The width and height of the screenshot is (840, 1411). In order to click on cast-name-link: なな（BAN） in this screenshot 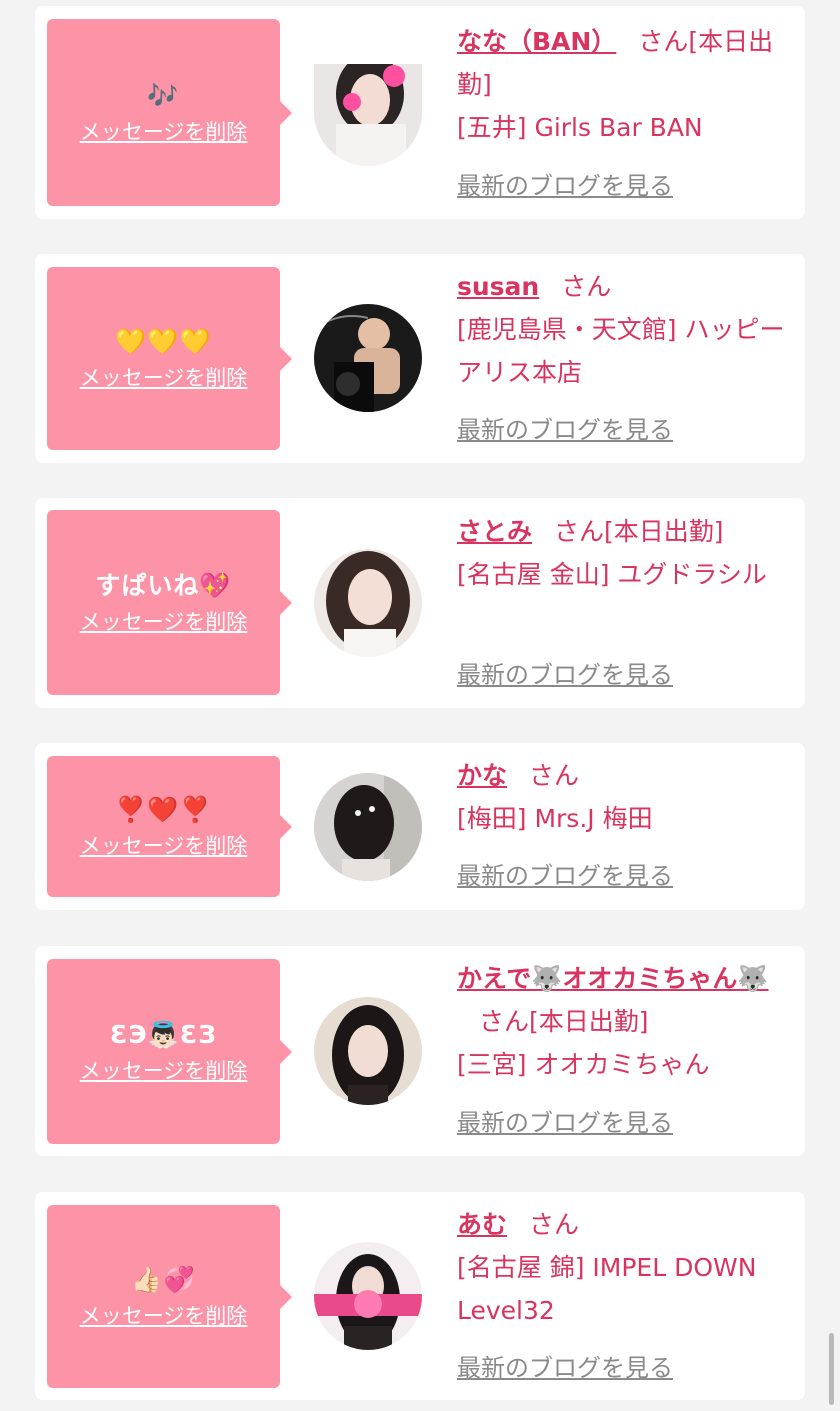, I will do `click(536, 41)`.